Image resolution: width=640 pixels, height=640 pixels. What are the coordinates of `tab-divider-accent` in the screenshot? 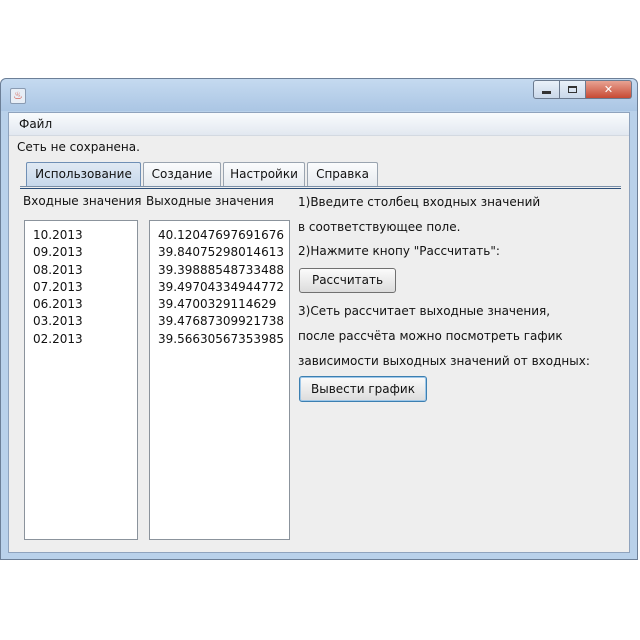 It's located at (320, 188).